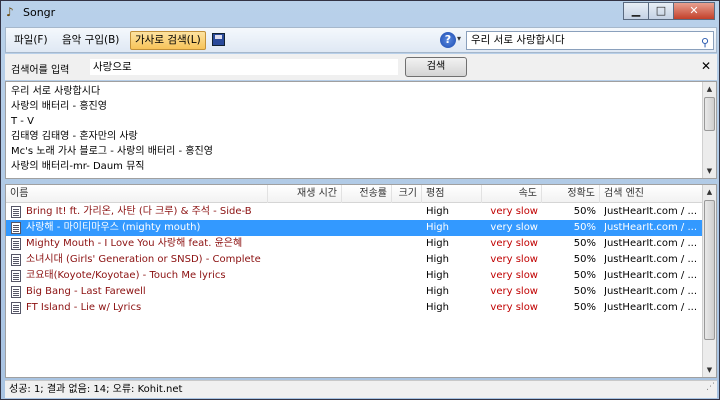  I want to click on search-label: 검색어를 입력, so click(40, 70).